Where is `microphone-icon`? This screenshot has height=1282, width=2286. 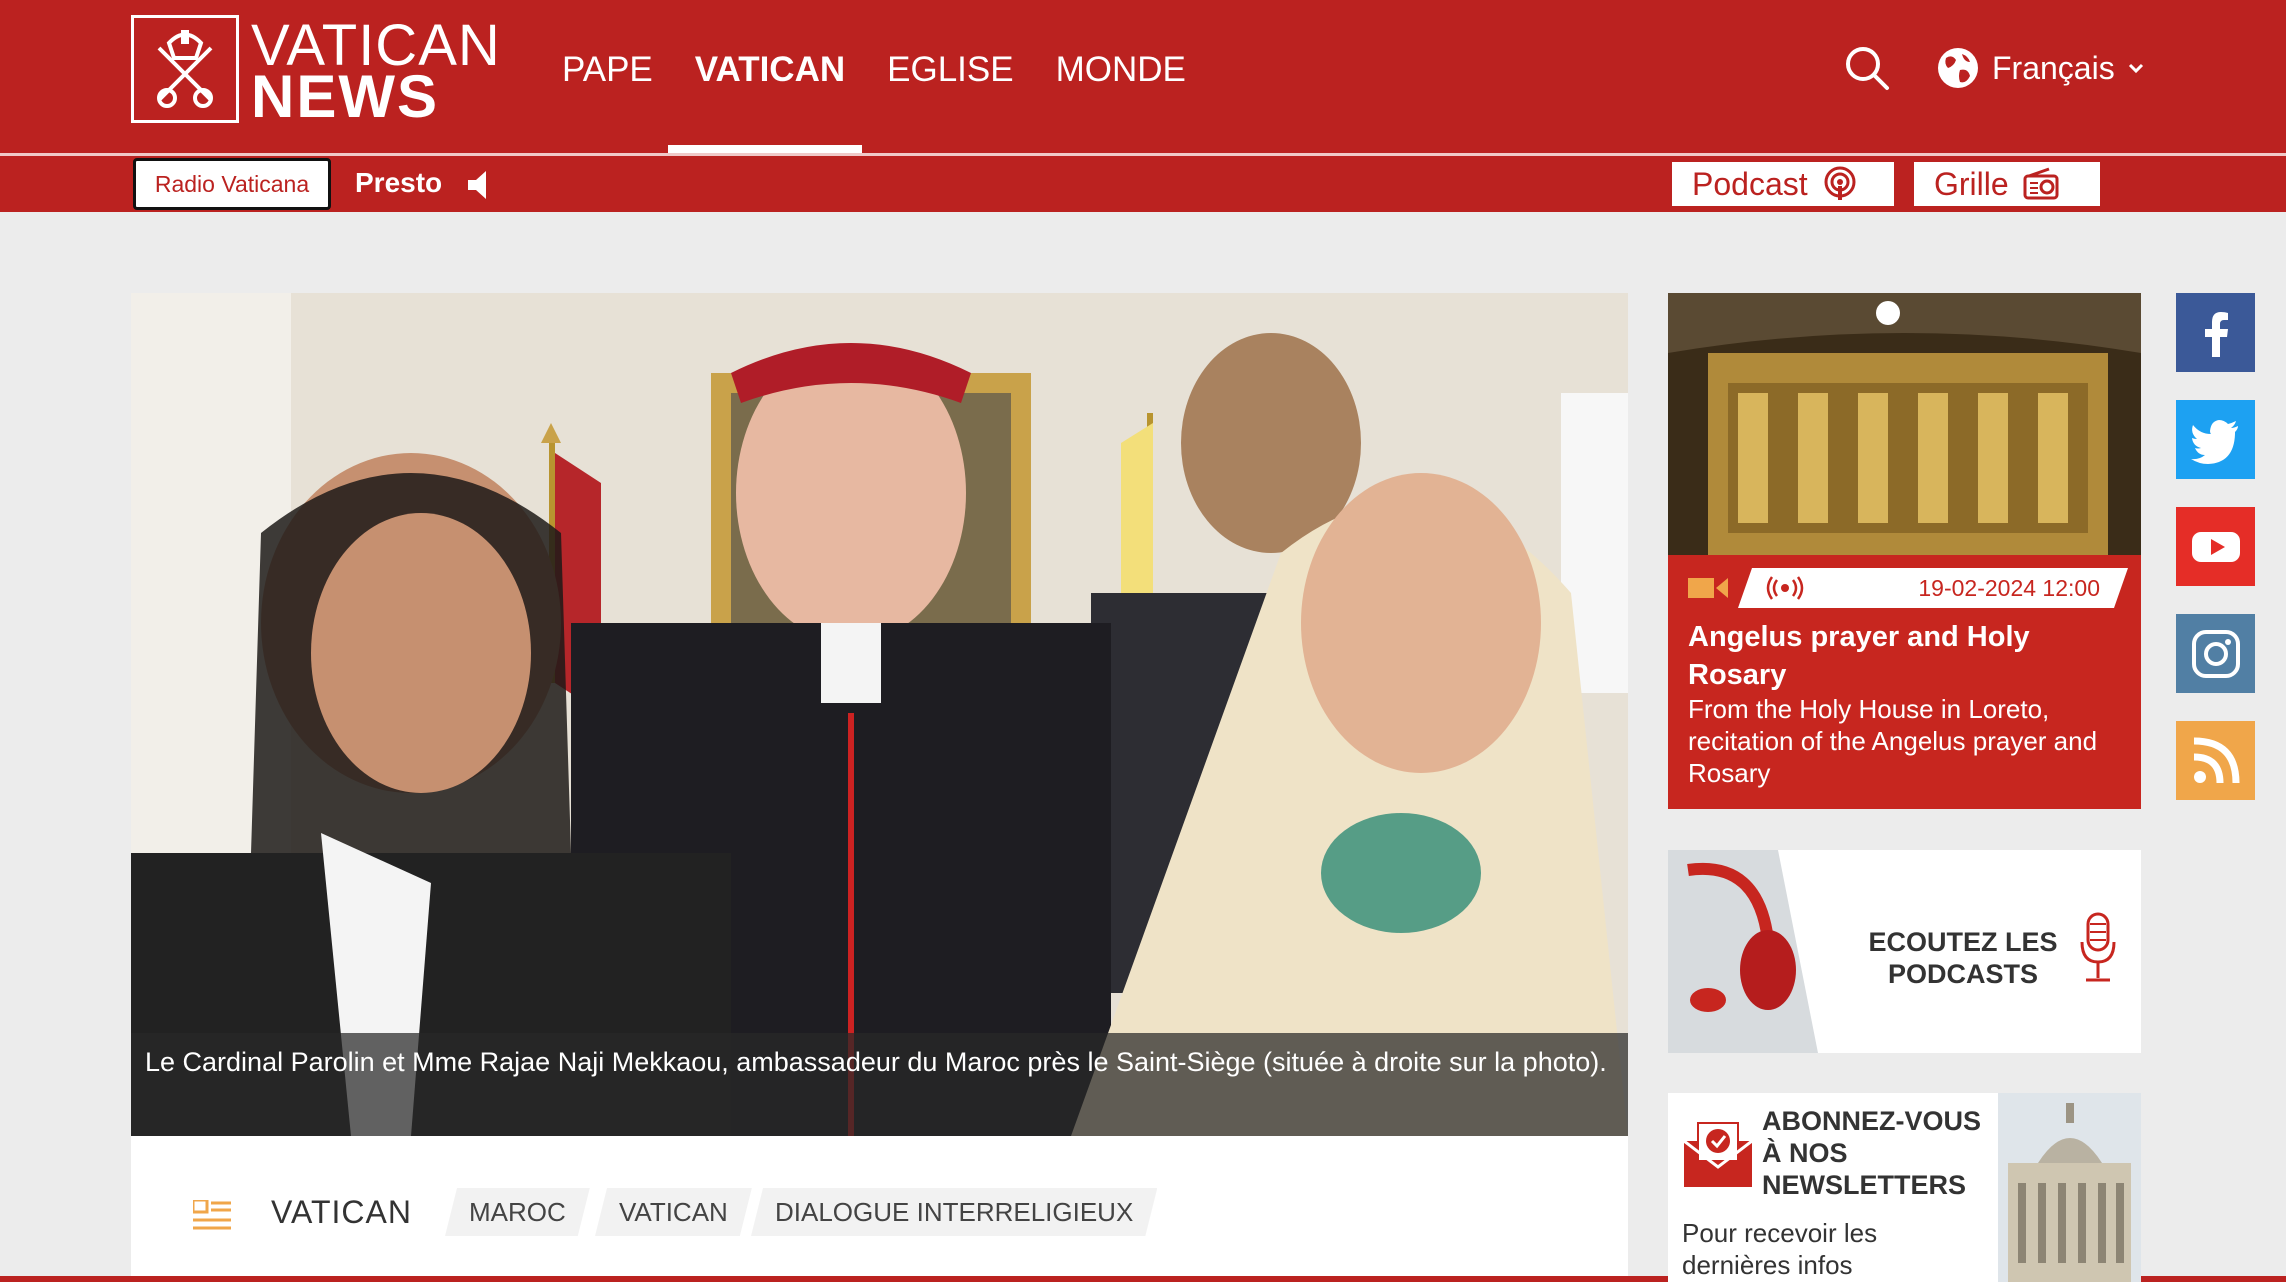 microphone-icon is located at coordinates (2098, 947).